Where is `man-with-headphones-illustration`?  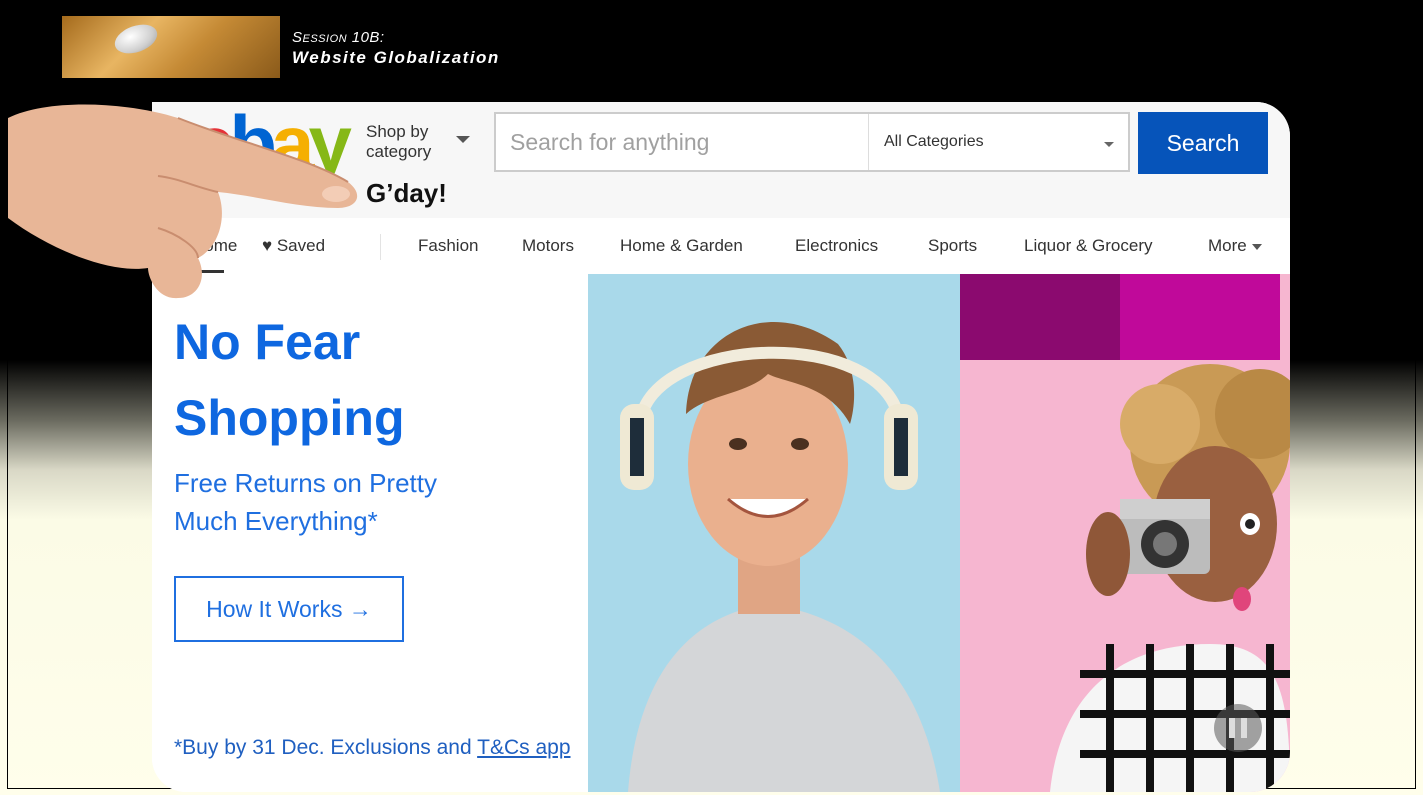
man-with-headphones-illustration is located at coordinates (780, 556).